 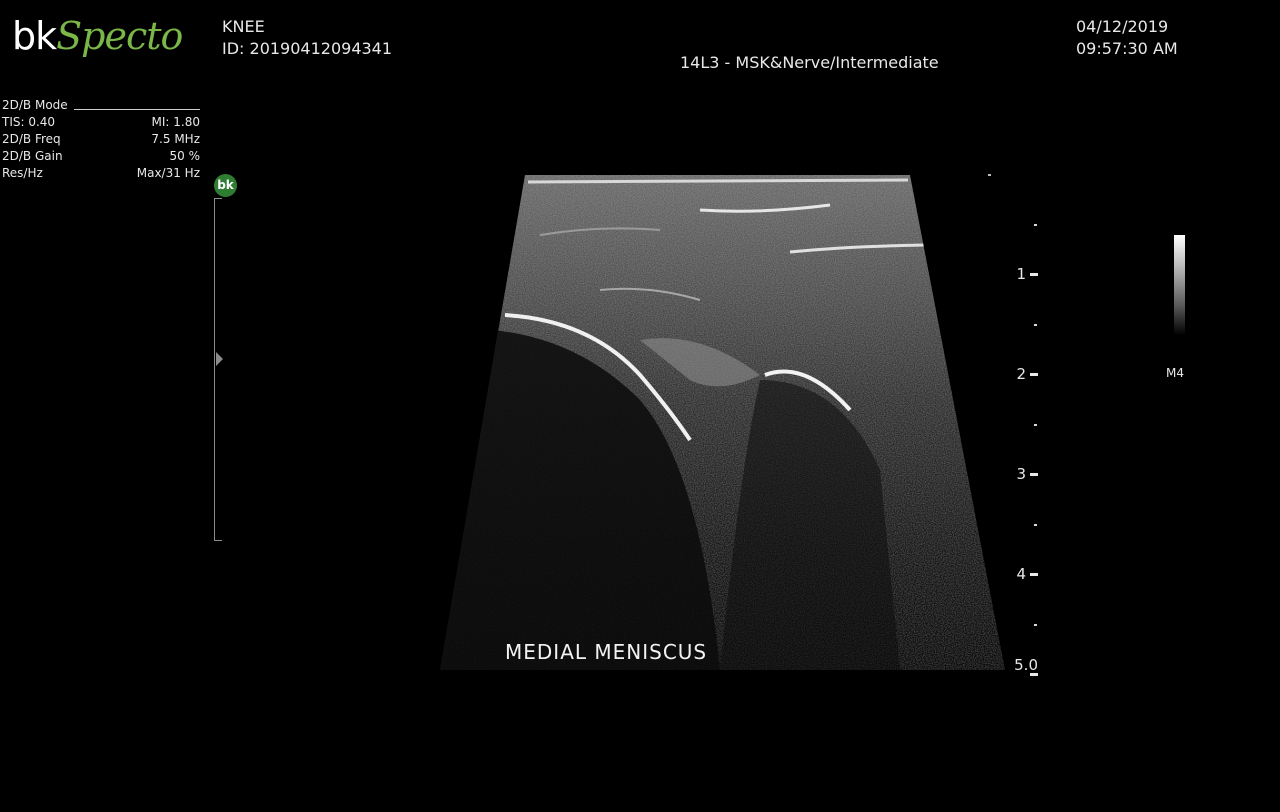 What do you see at coordinates (1021, 374) in the screenshot?
I see `depth-label-2: 2` at bounding box center [1021, 374].